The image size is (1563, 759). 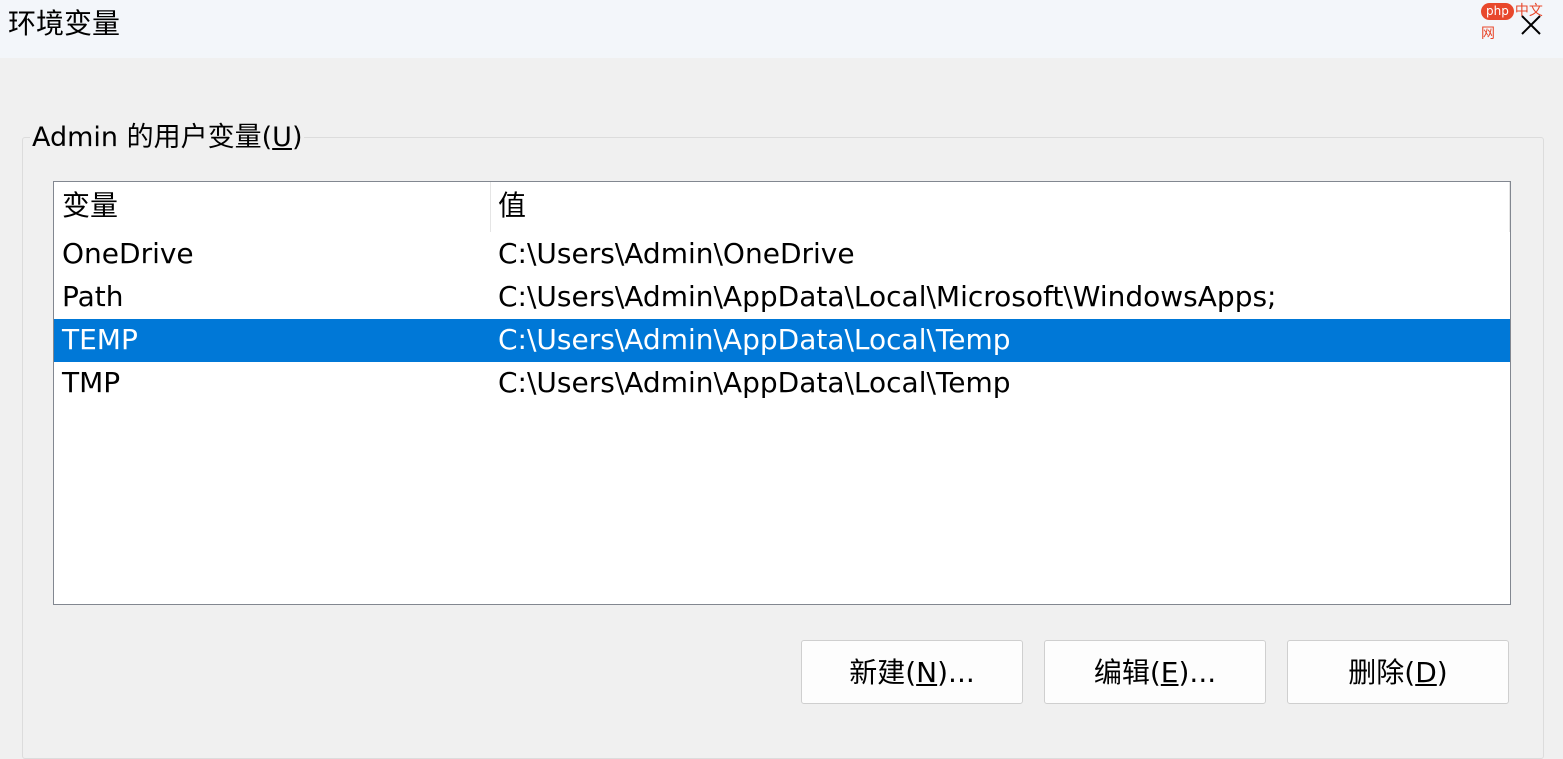 I want to click on new-button-label: 新建(, so click(x=883, y=672).